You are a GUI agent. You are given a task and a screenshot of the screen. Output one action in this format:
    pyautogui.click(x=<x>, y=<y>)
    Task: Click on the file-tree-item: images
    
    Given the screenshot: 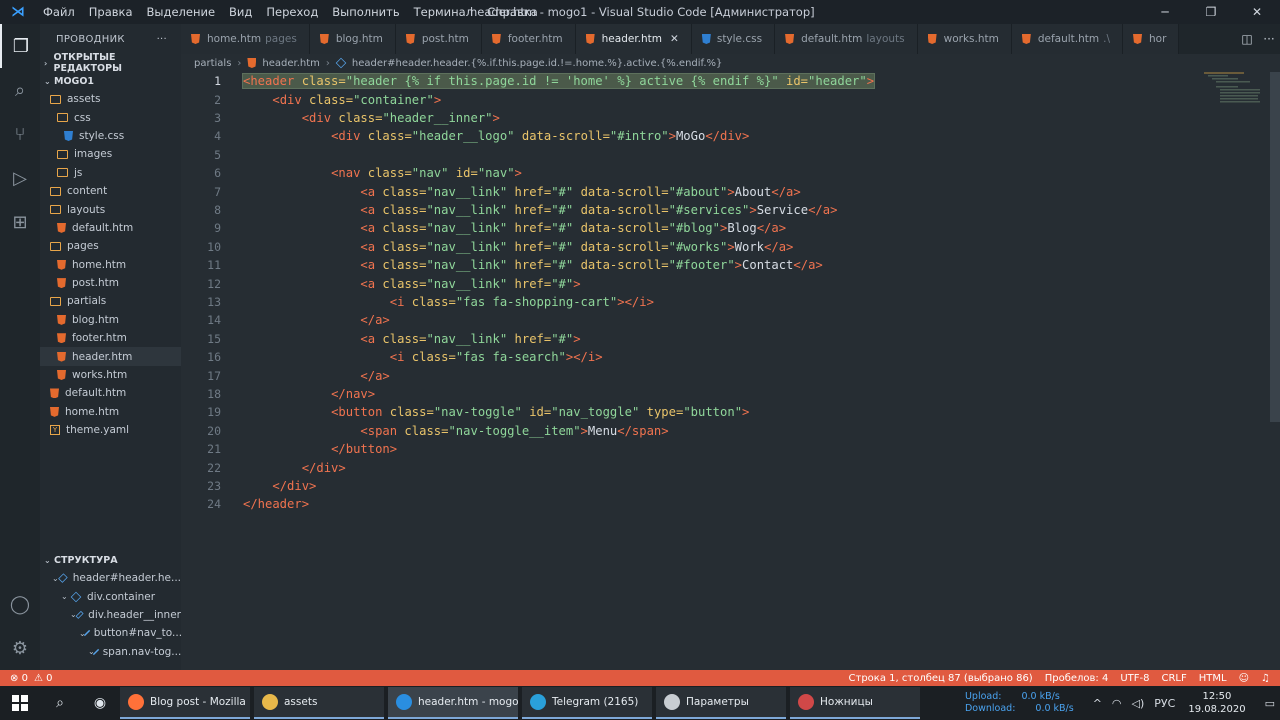 What is the action you would take?
    pyautogui.click(x=110, y=154)
    